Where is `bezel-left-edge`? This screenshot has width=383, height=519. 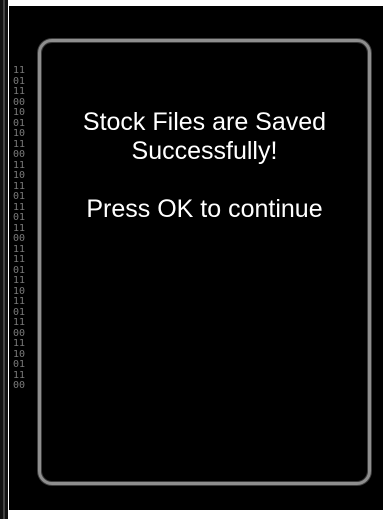
bezel-left-edge is located at coordinates (4, 259).